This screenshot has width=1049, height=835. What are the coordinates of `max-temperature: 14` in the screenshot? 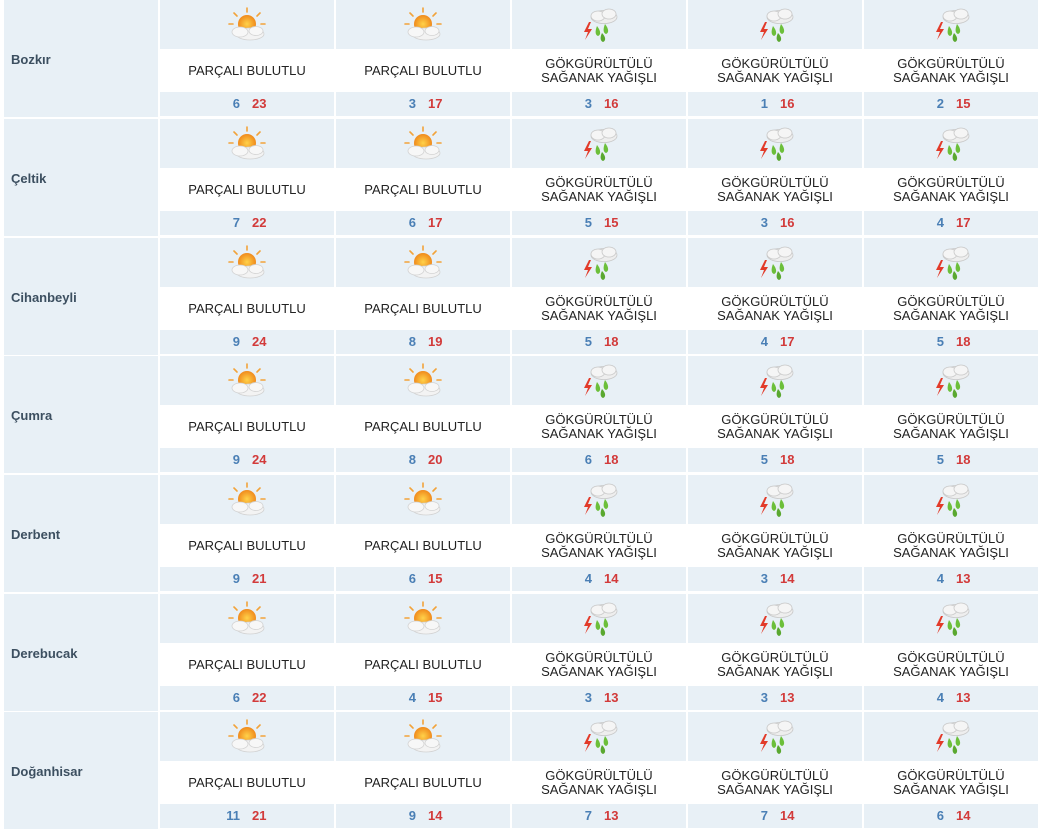 It's located at (787, 815).